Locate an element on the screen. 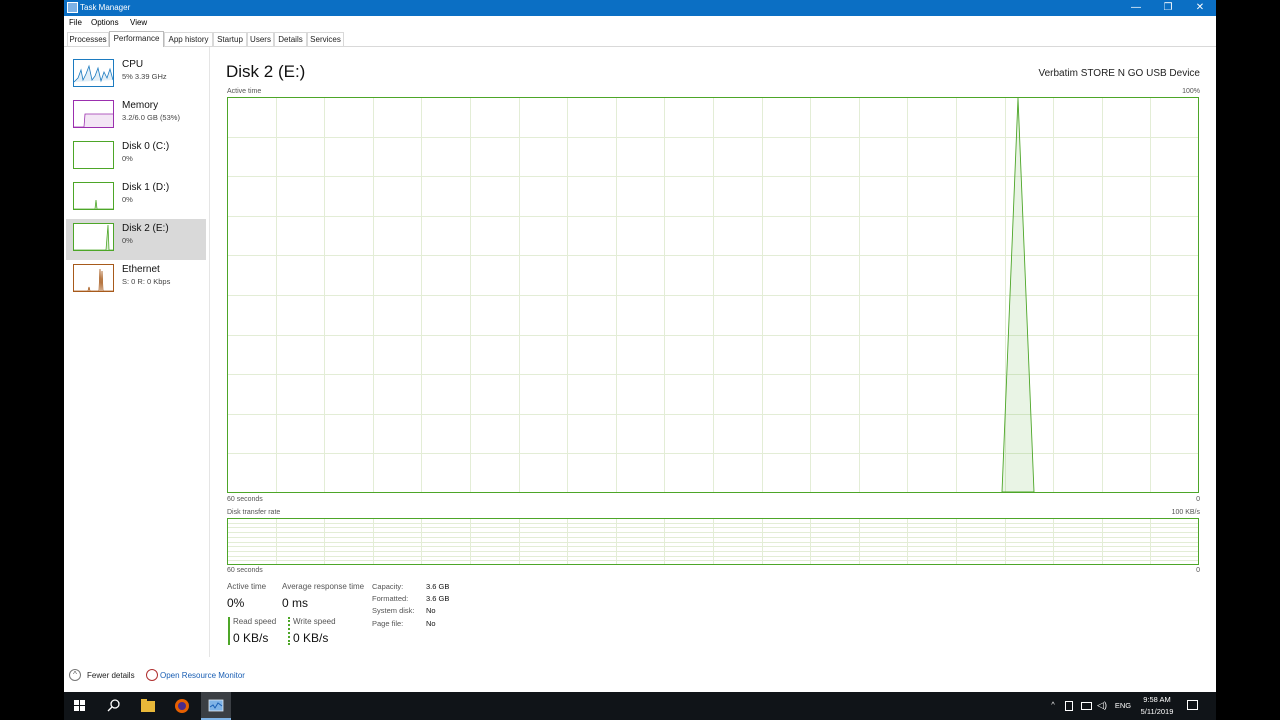 Image resolution: width=1280 pixels, height=720 pixels. read-speed-indicator is located at coordinates (229, 631).